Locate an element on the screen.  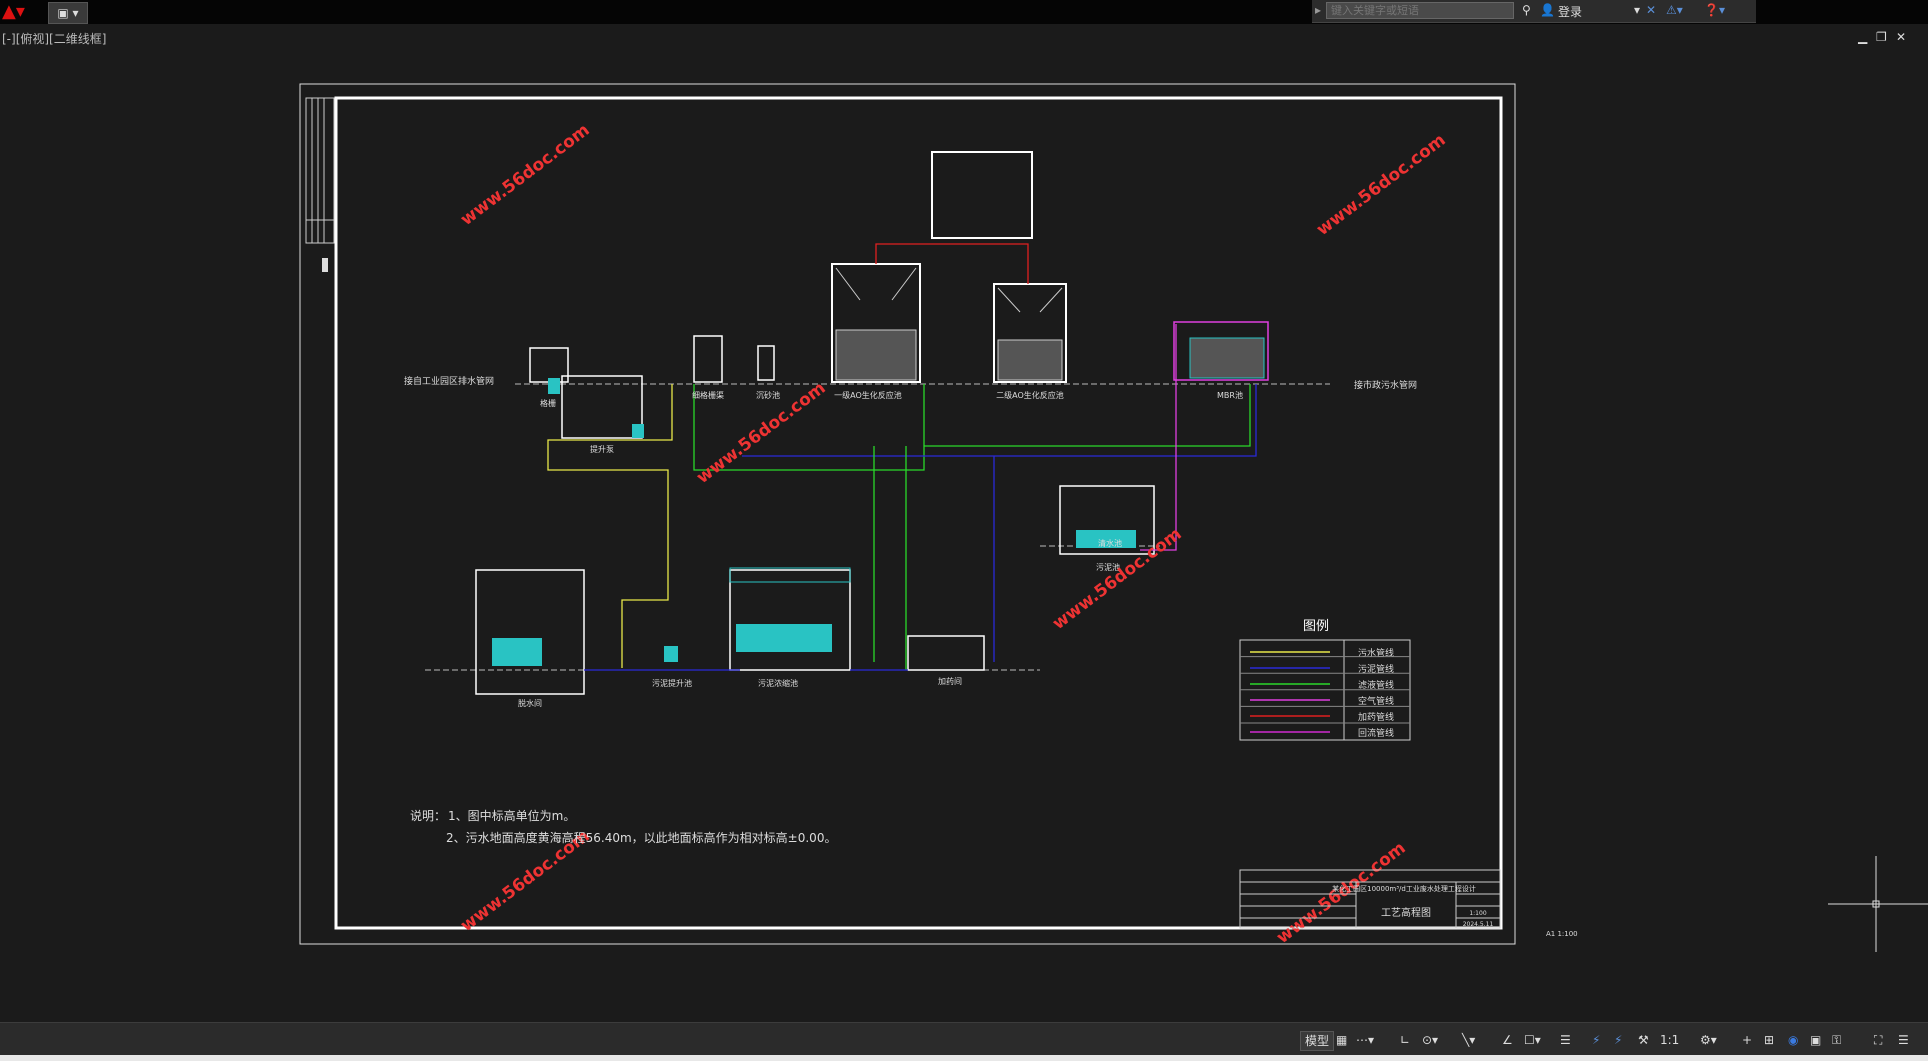
model-tab: 模型 is located at coordinates (1317, 1041).